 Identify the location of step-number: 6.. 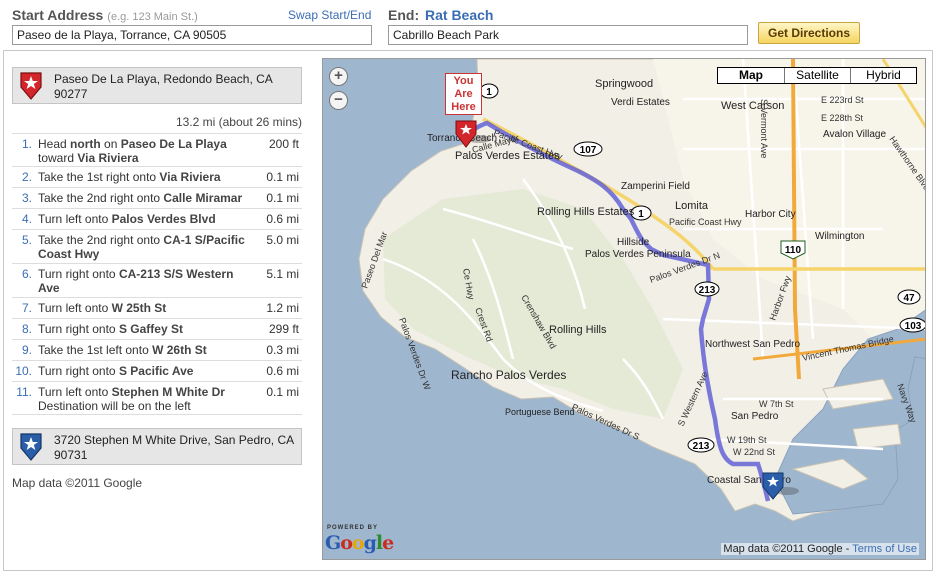
(26, 274).